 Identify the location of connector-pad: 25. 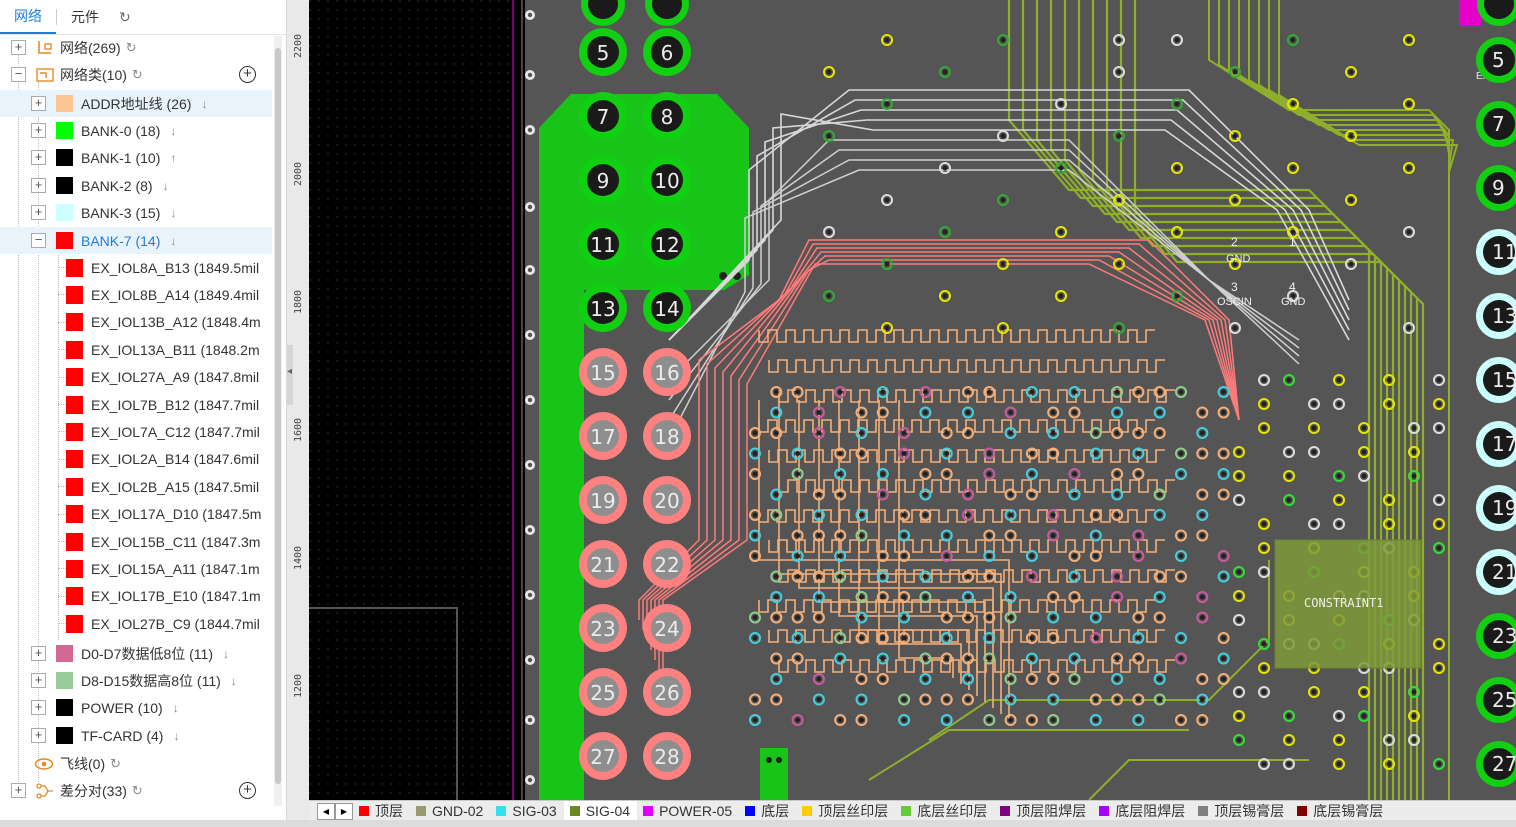
(603, 692).